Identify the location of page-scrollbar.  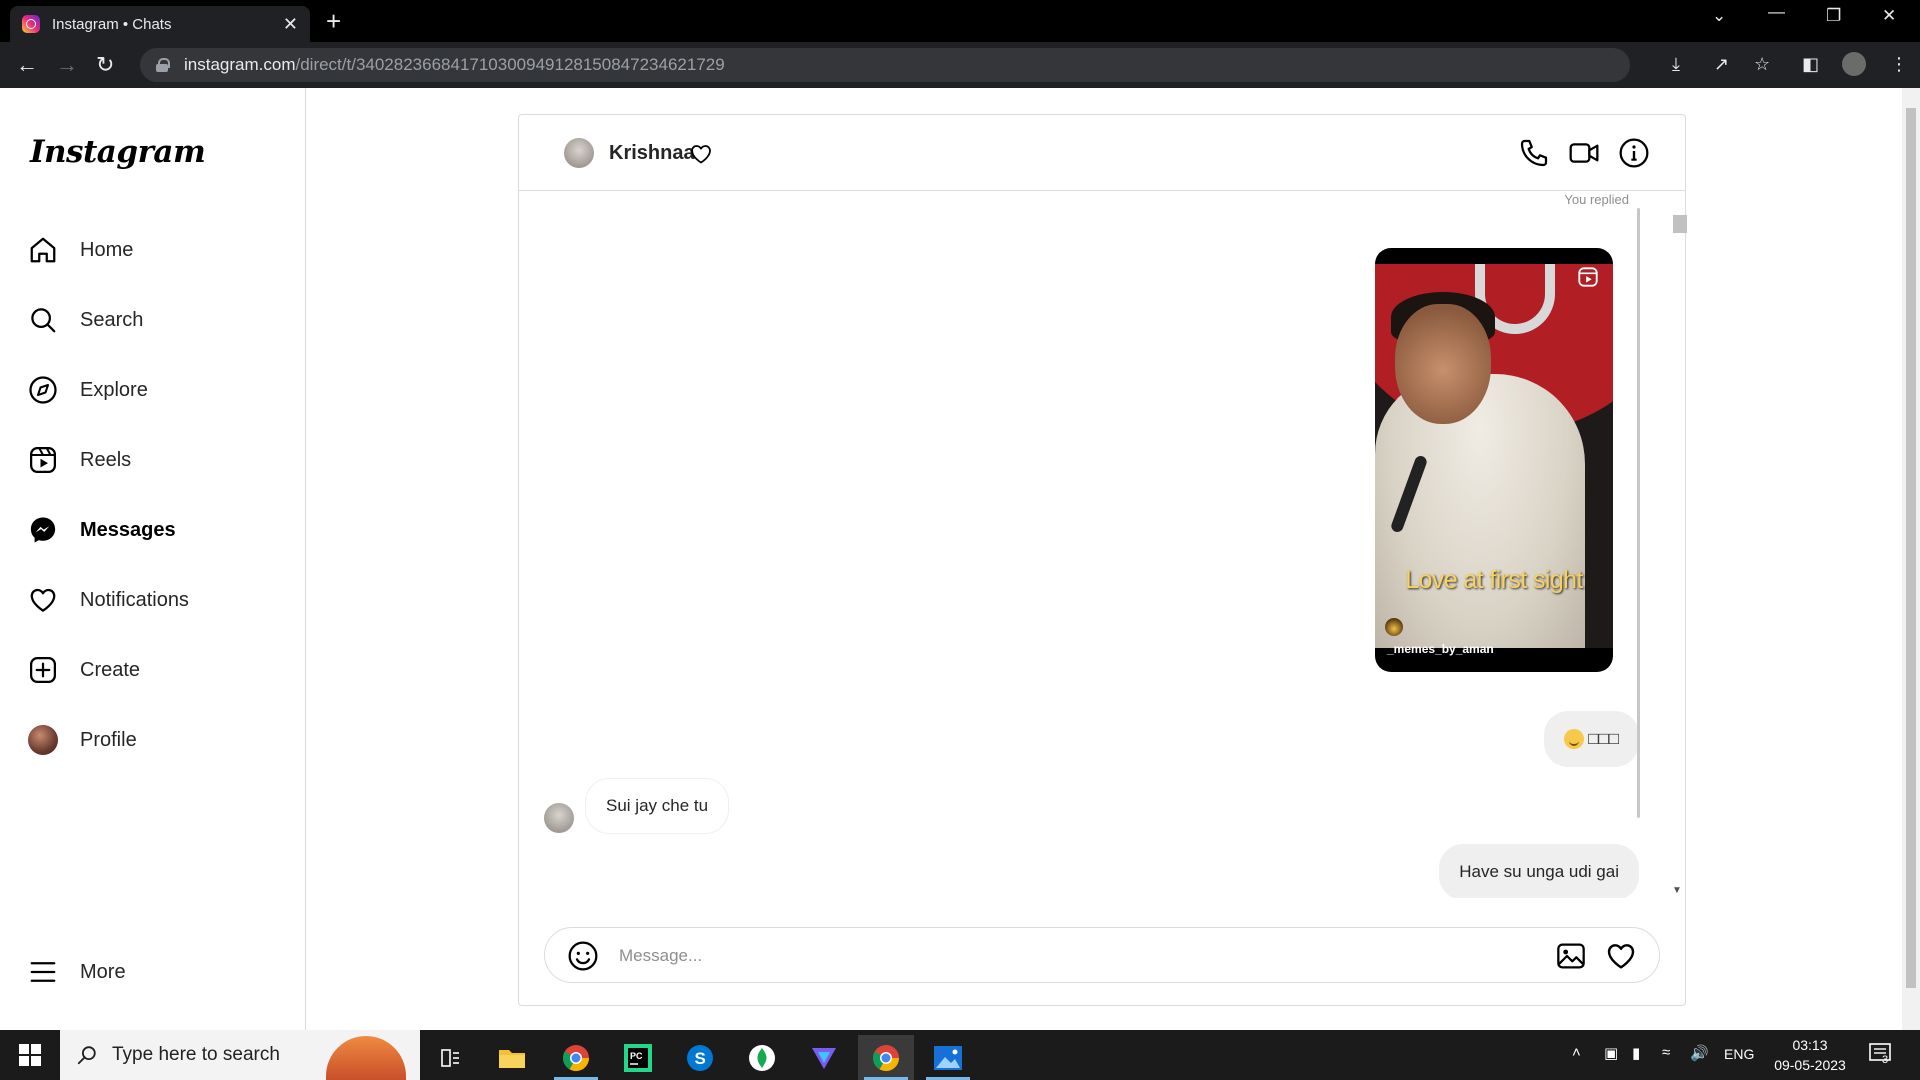
(1911, 559).